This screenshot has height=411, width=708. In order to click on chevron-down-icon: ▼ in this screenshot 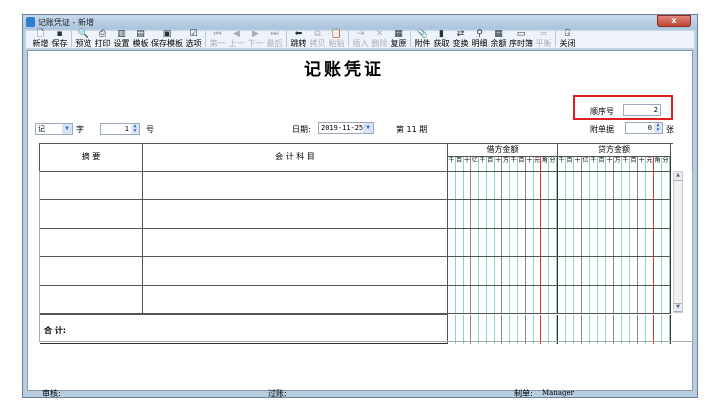, I will do `click(67, 129)`.